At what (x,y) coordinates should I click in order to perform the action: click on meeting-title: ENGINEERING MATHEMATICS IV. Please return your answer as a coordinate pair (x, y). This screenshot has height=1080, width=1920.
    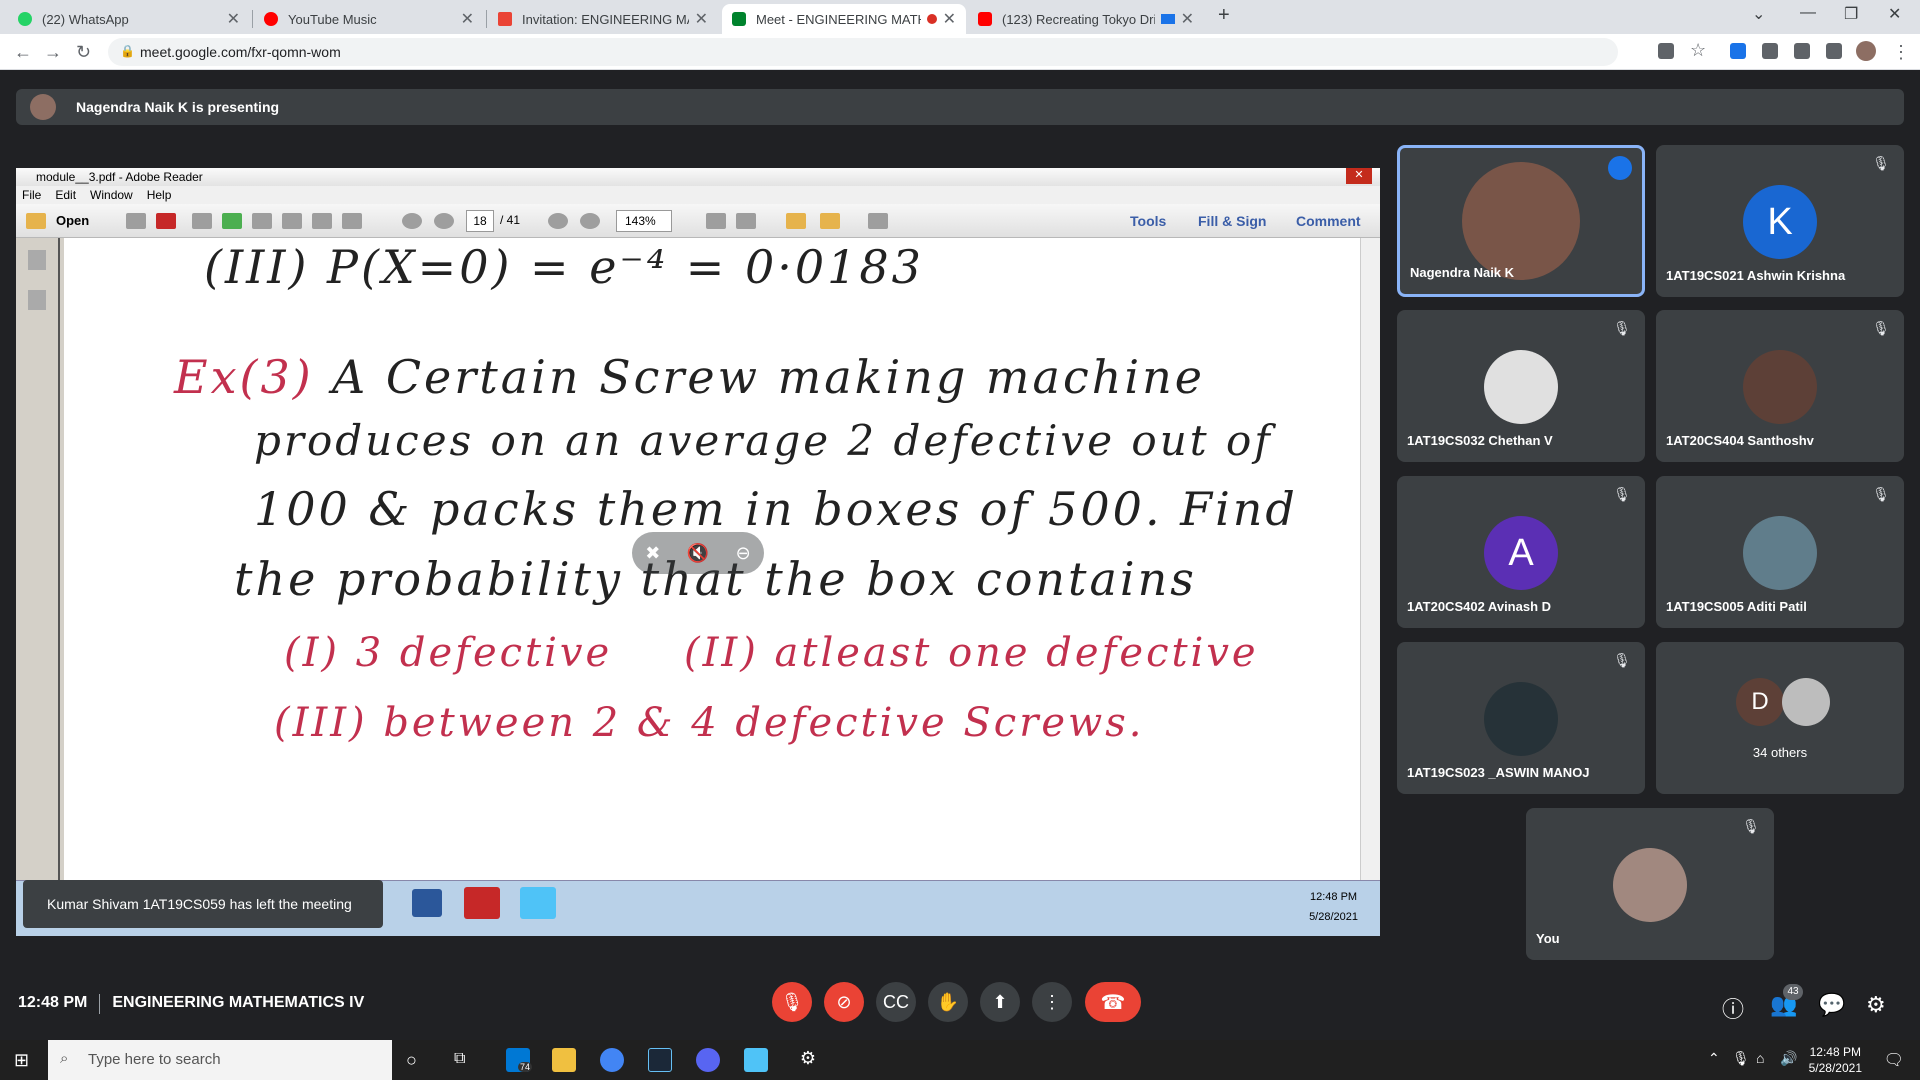
    Looking at the image, I should click on (238, 1002).